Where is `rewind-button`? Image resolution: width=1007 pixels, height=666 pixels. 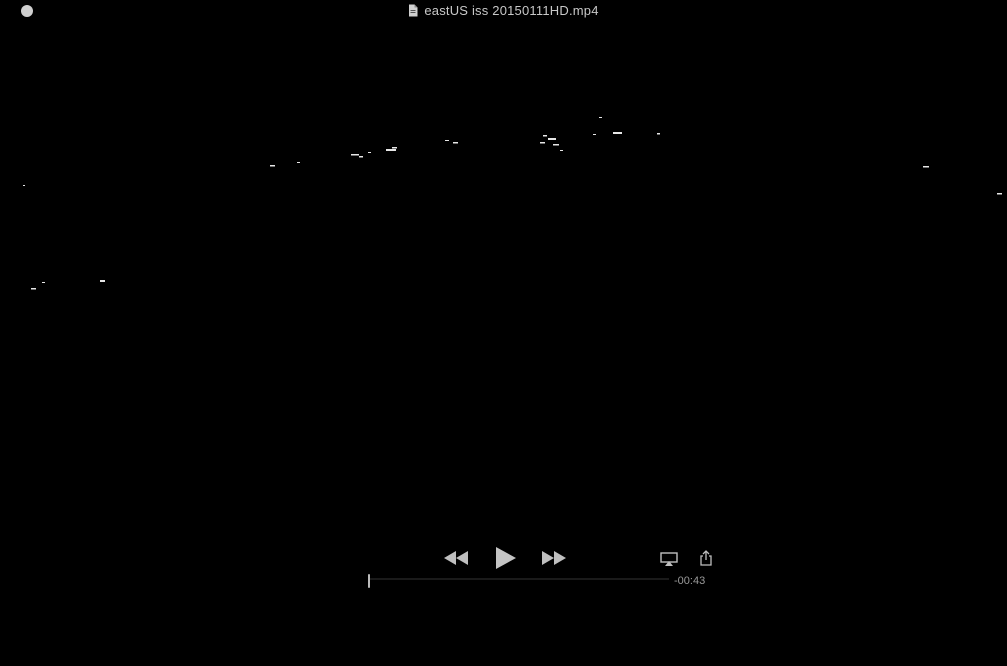
rewind-button is located at coordinates (457, 560).